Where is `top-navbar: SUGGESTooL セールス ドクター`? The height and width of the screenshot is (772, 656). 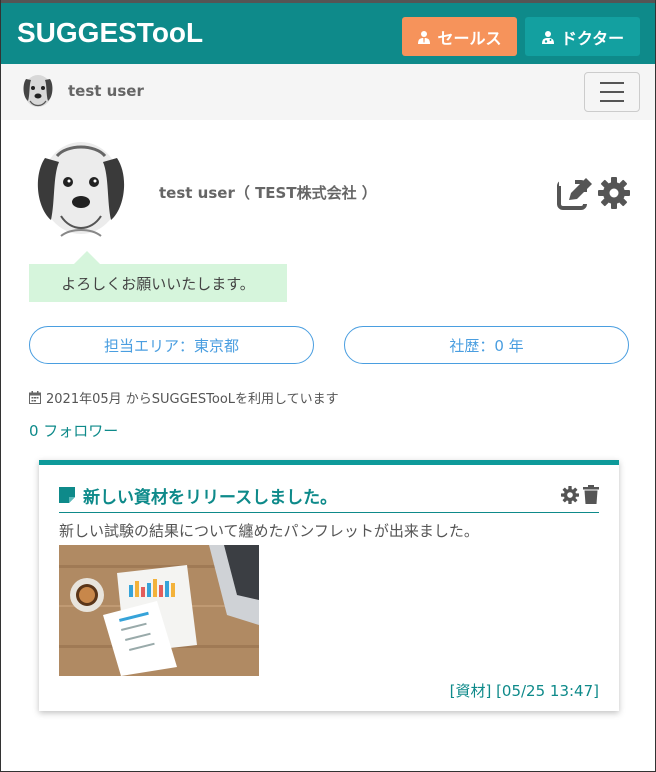 top-navbar: SUGGESTooL セールス ドクター is located at coordinates (328, 32).